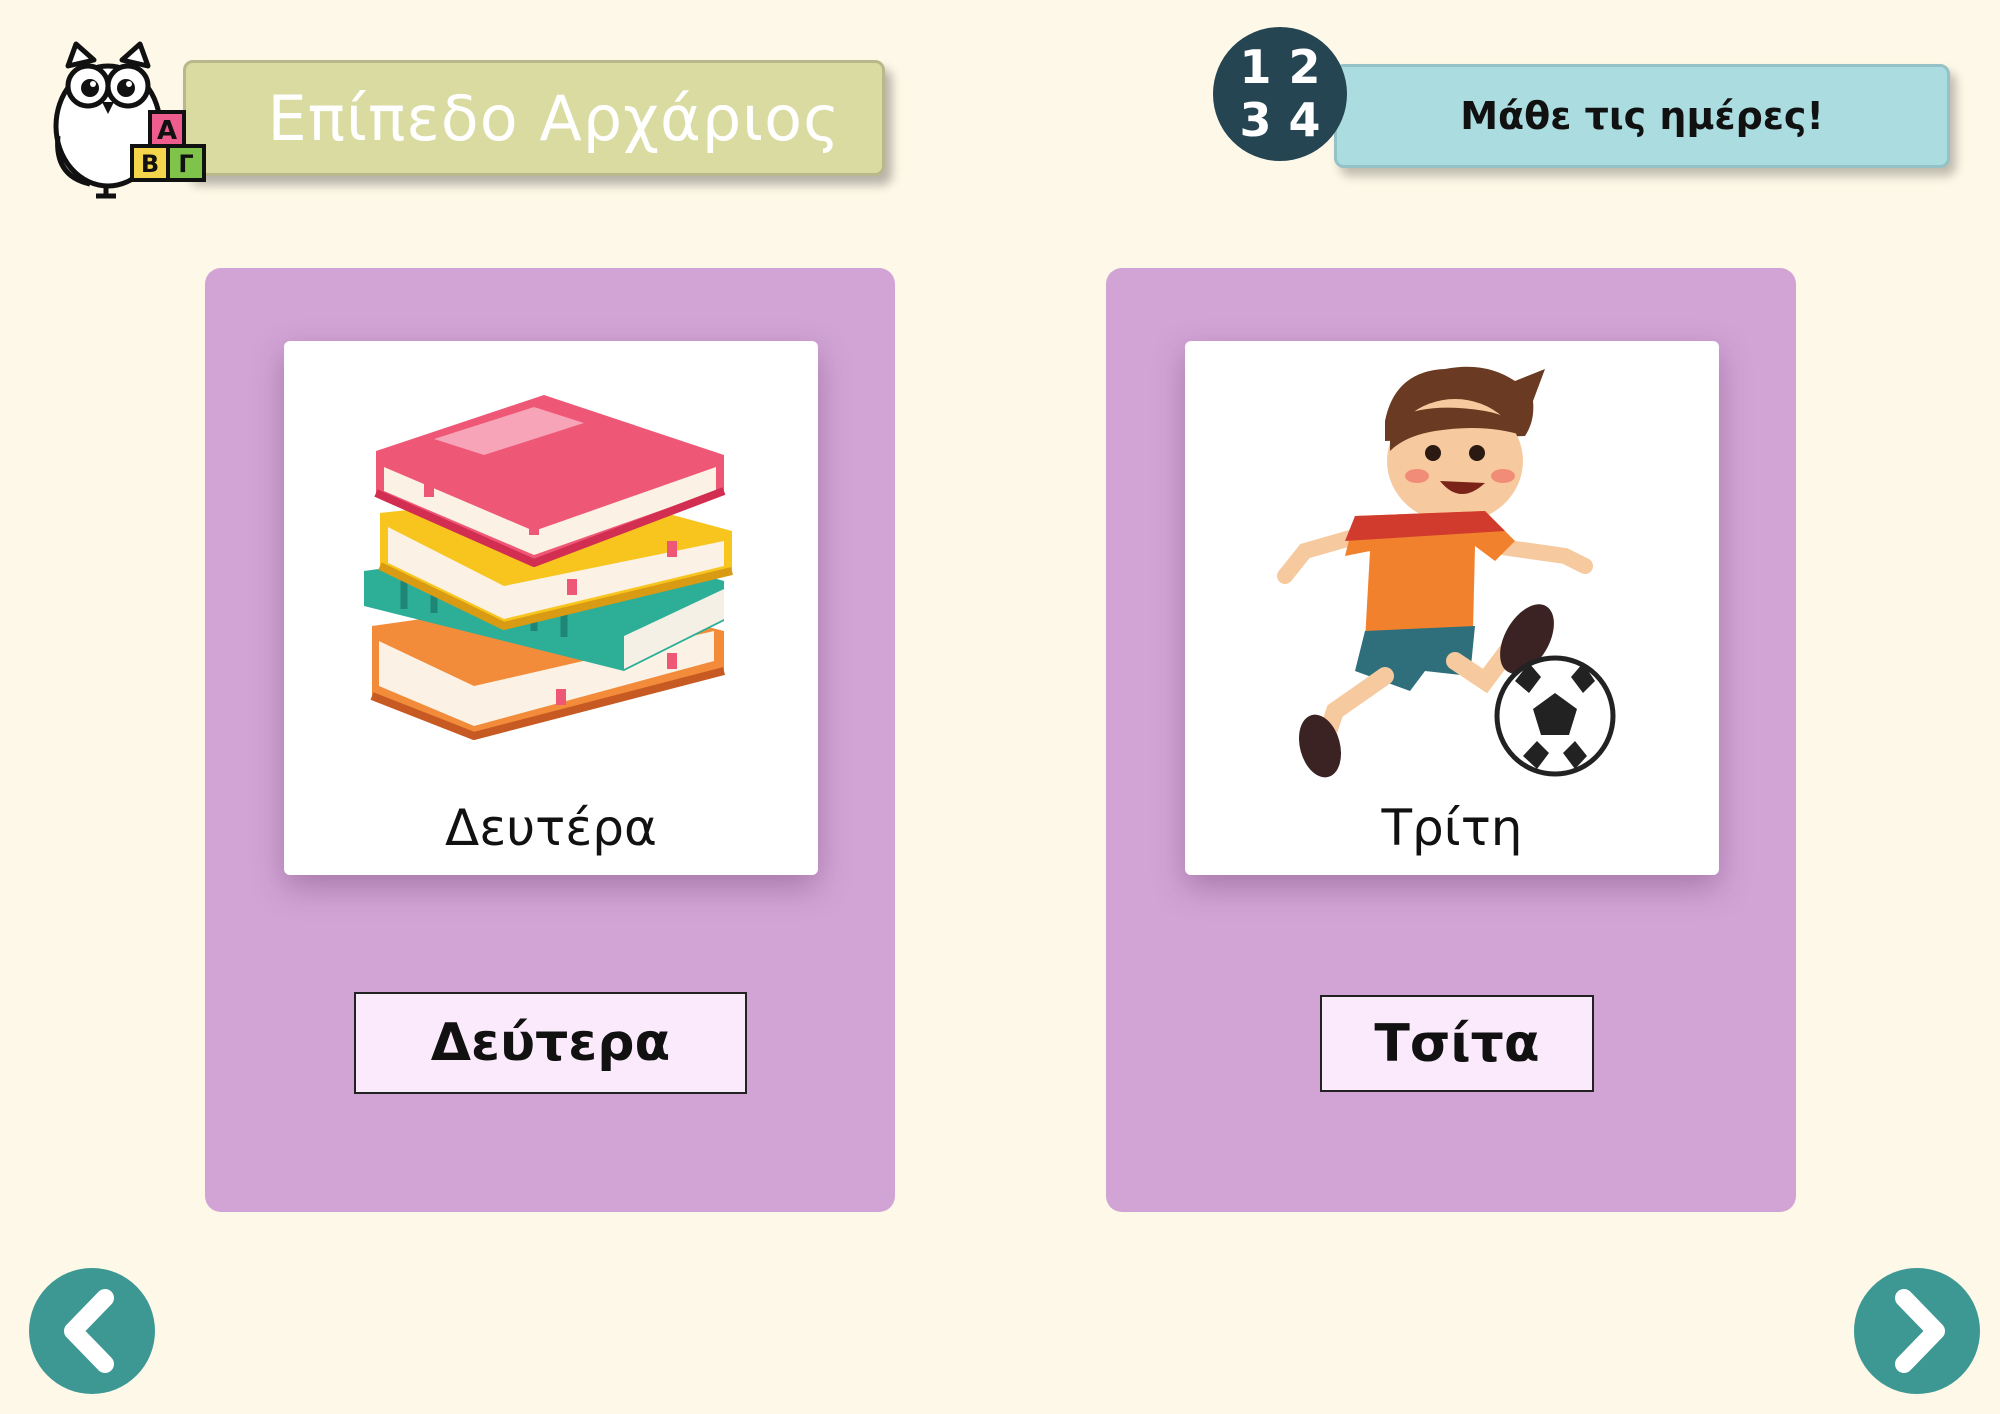 The width and height of the screenshot is (2000, 1414). What do you see at coordinates (1280, 94) in the screenshot?
I see `numbers-badge-icon: 1 2 3 4` at bounding box center [1280, 94].